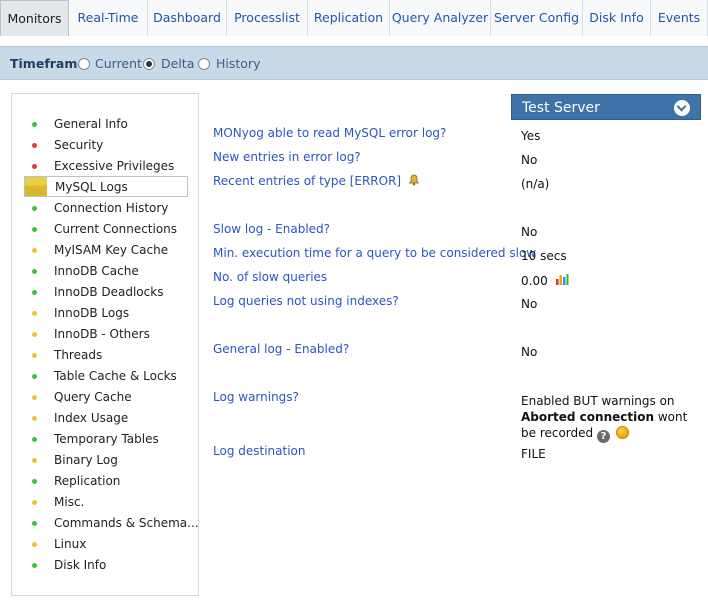  I want to click on radio-history-label: History, so click(238, 63).